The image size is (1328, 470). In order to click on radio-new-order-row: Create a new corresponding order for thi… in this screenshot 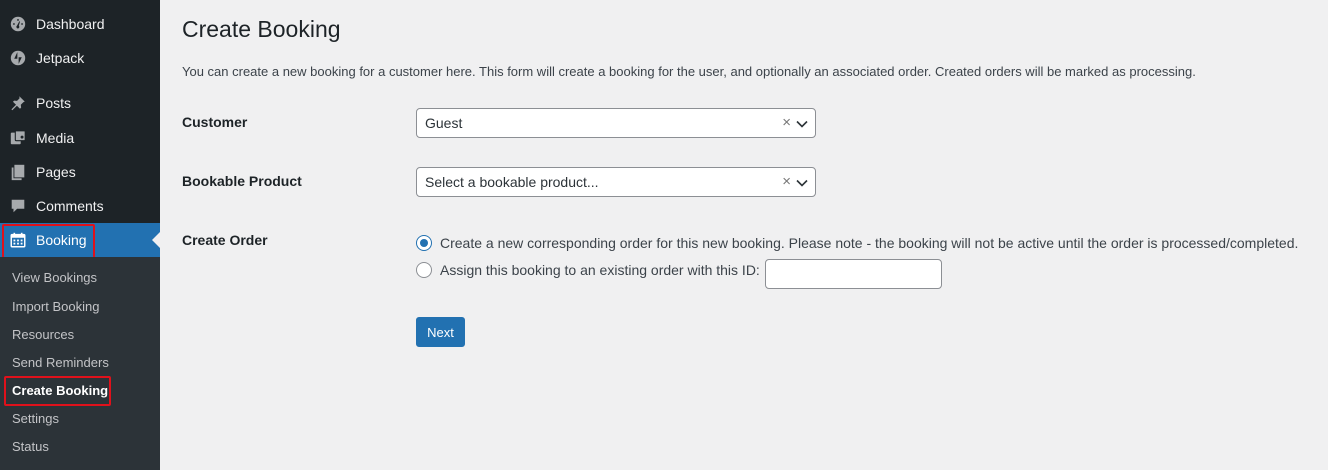, I will do `click(857, 243)`.